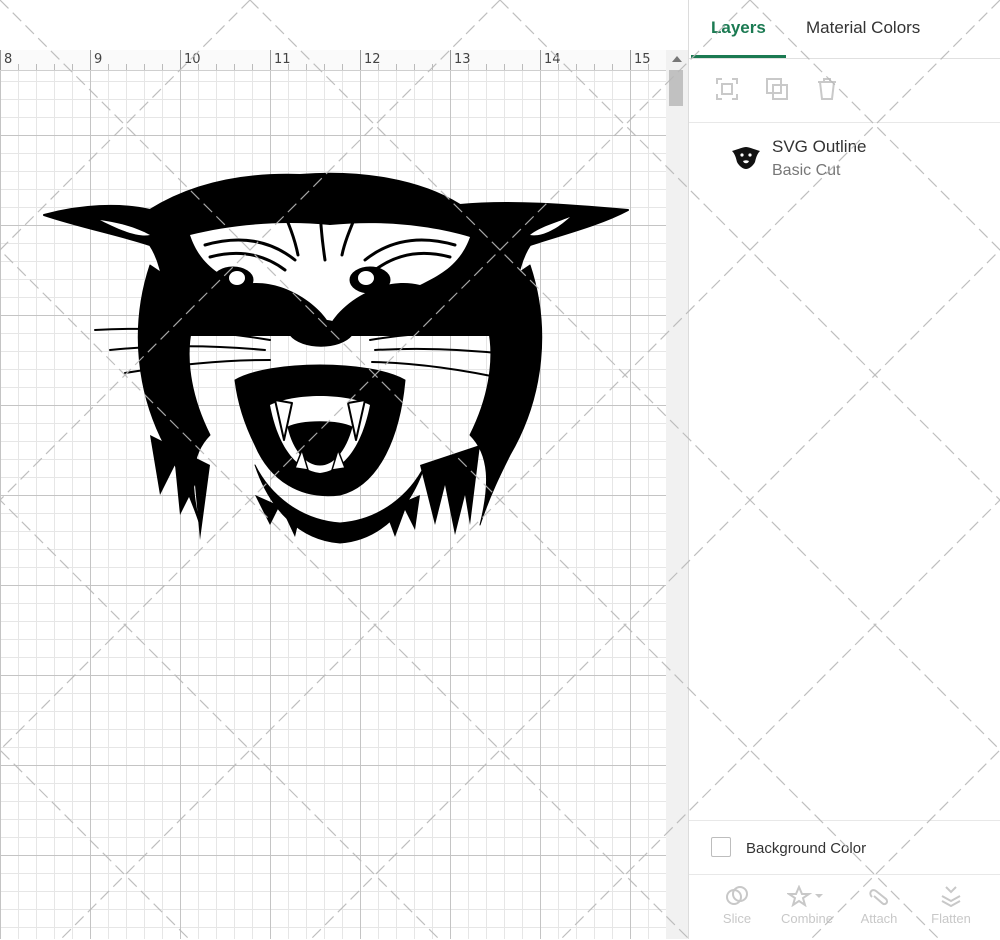 The width and height of the screenshot is (1000, 940). What do you see at coordinates (333, 60) in the screenshot?
I see `horizontal-ruler: 8 9 10 11 12 13 14 15` at bounding box center [333, 60].